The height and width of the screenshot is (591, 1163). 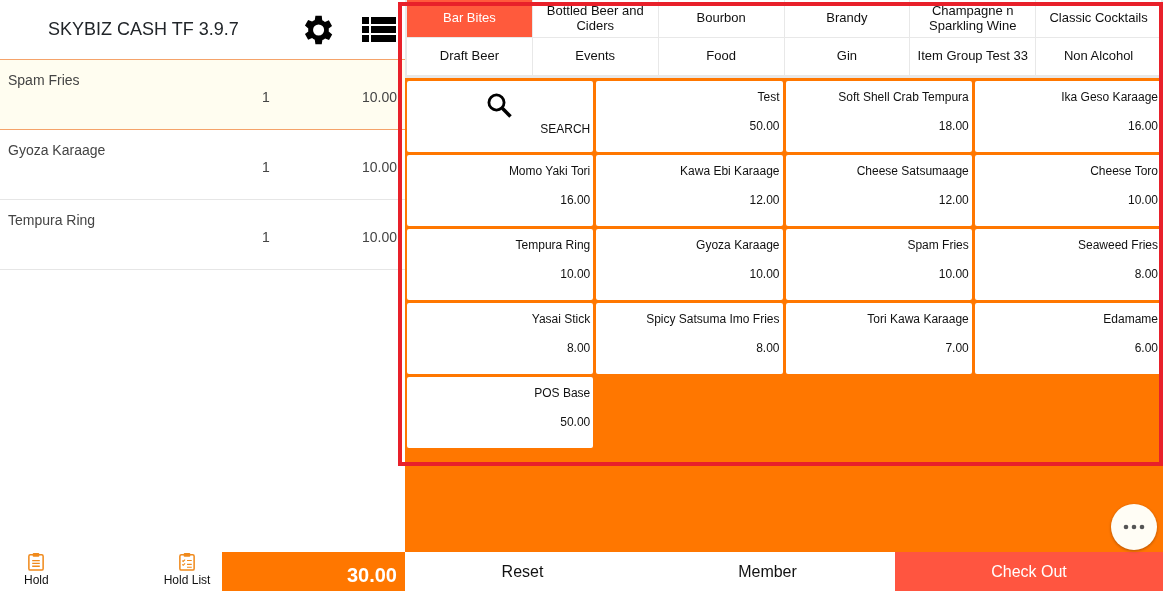 I want to click on product-name: Tori Kawa Karaage, so click(x=918, y=319).